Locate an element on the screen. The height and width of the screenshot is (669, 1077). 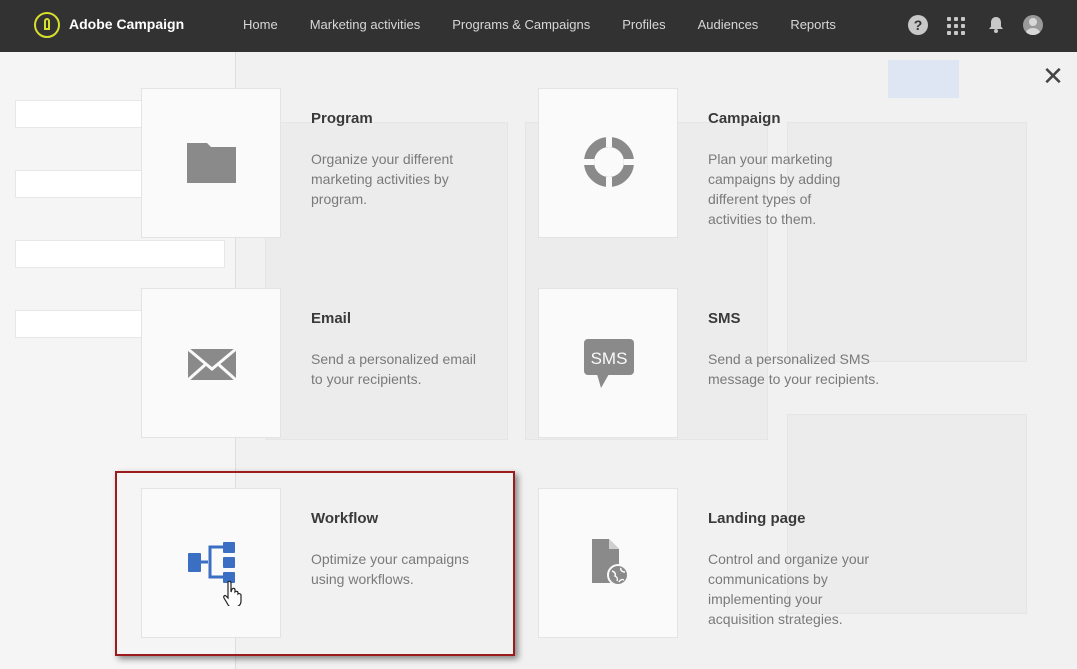
program-tile-icon-box is located at coordinates (211, 163).